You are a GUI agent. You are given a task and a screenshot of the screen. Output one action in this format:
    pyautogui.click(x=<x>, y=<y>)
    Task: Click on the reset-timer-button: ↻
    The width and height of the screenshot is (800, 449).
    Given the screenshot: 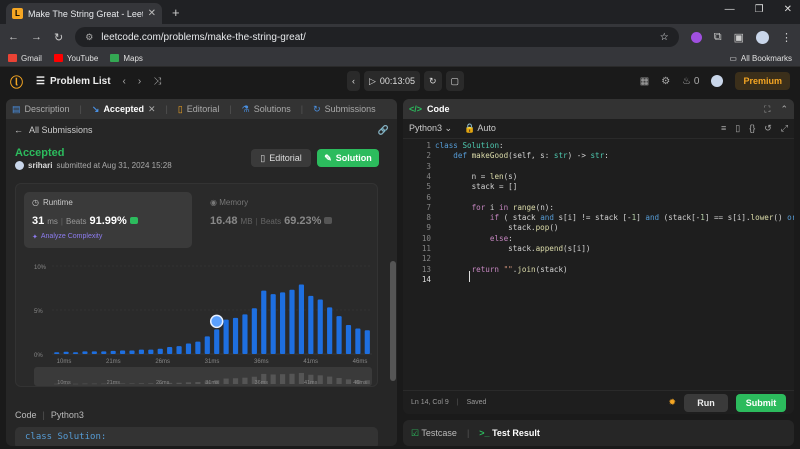 What is the action you would take?
    pyautogui.click(x=432, y=81)
    